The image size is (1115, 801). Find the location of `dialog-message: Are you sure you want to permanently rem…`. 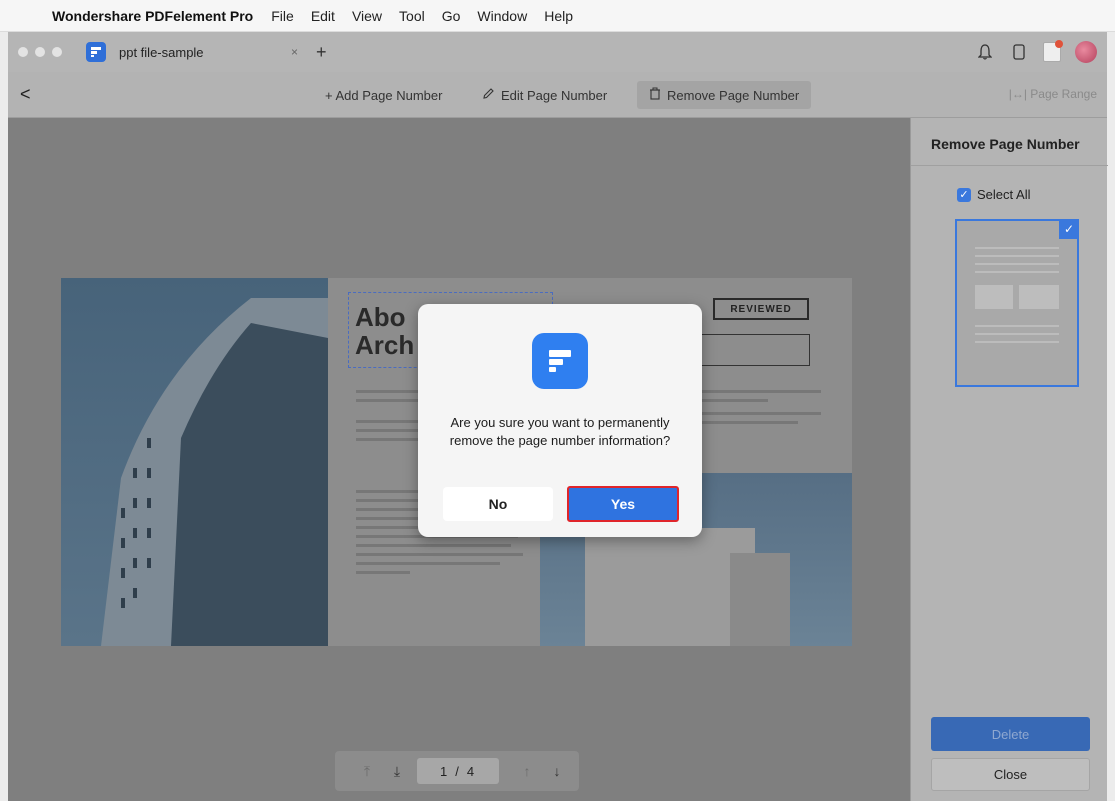

dialog-message: Are you sure you want to permanently rem… is located at coordinates (560, 431).